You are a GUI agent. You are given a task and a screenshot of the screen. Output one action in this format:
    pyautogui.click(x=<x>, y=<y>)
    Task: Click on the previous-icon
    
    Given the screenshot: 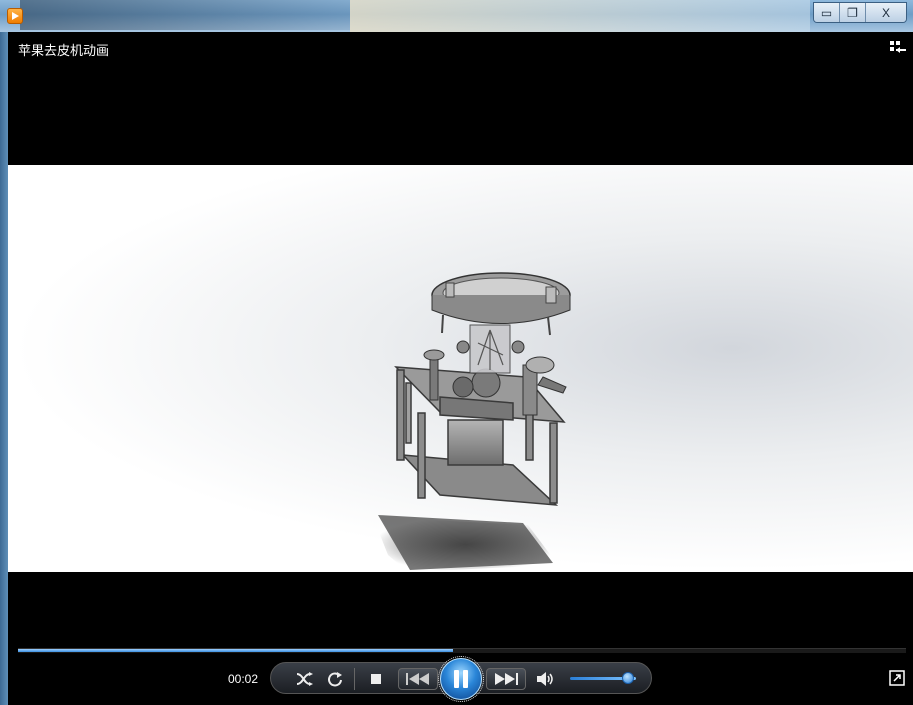 What is the action you would take?
    pyautogui.click(x=417, y=679)
    